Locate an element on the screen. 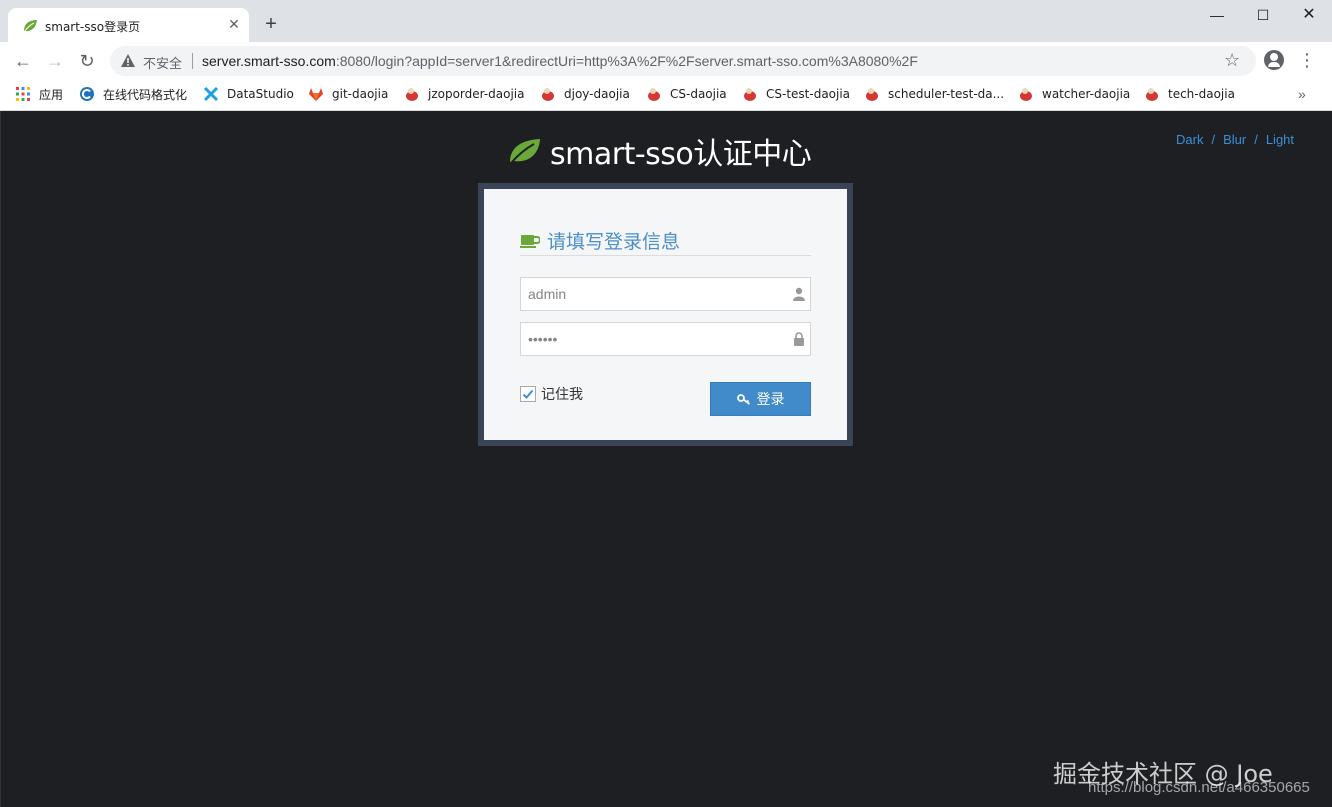  bookmark-label: DataStudio is located at coordinates (260, 94).